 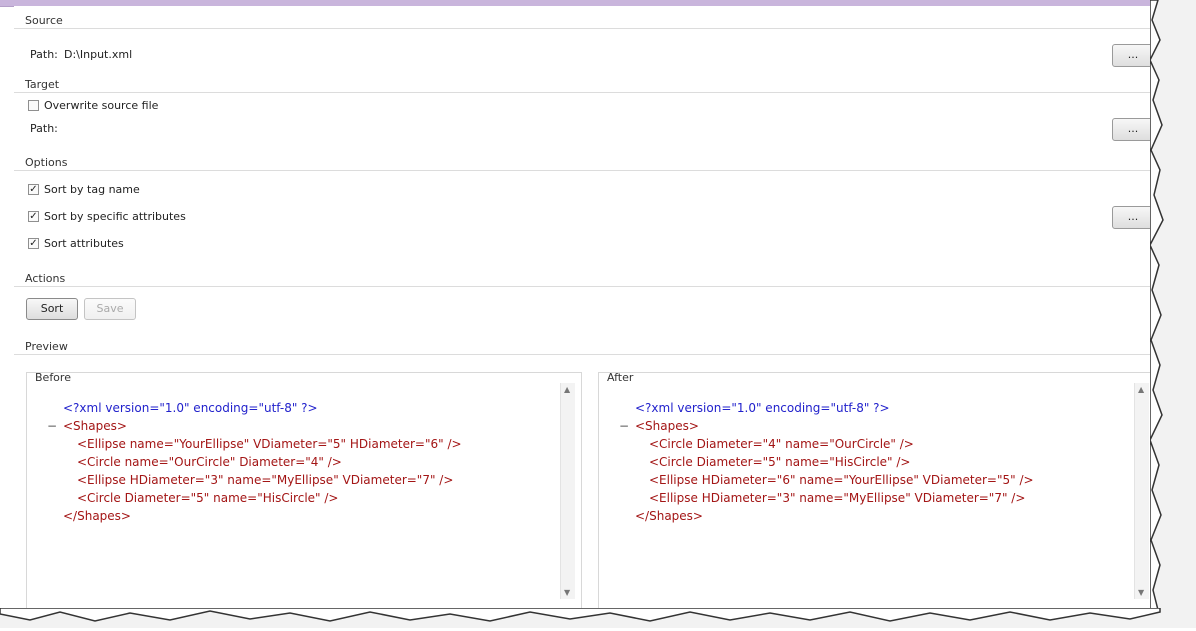 I want to click on sort-by-specific-attributes-checkbox: ✓ Sort by specific attributes, so click(x=107, y=216).